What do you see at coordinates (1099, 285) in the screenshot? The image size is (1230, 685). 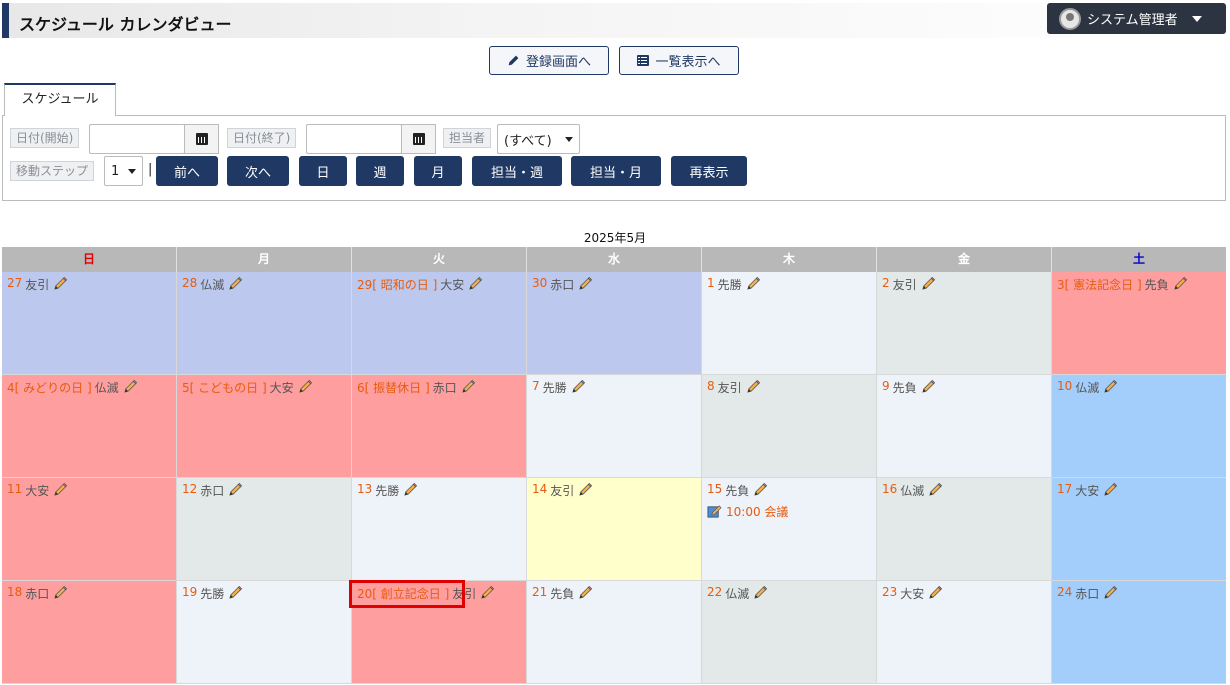 I see `day-number: 3[ 憲法記念日 ]` at bounding box center [1099, 285].